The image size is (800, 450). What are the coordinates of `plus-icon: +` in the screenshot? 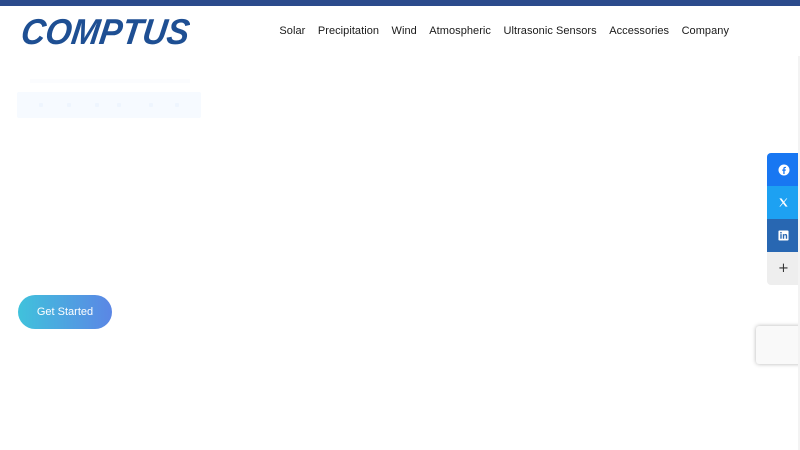 It's located at (783, 268).